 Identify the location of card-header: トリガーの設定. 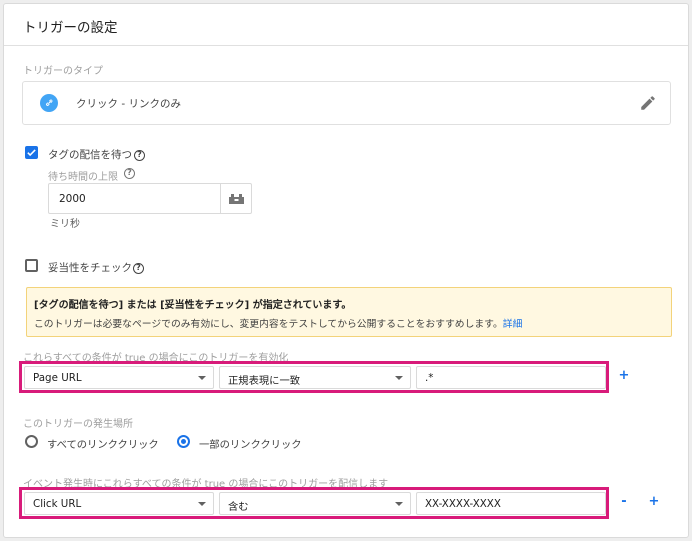
(346, 25).